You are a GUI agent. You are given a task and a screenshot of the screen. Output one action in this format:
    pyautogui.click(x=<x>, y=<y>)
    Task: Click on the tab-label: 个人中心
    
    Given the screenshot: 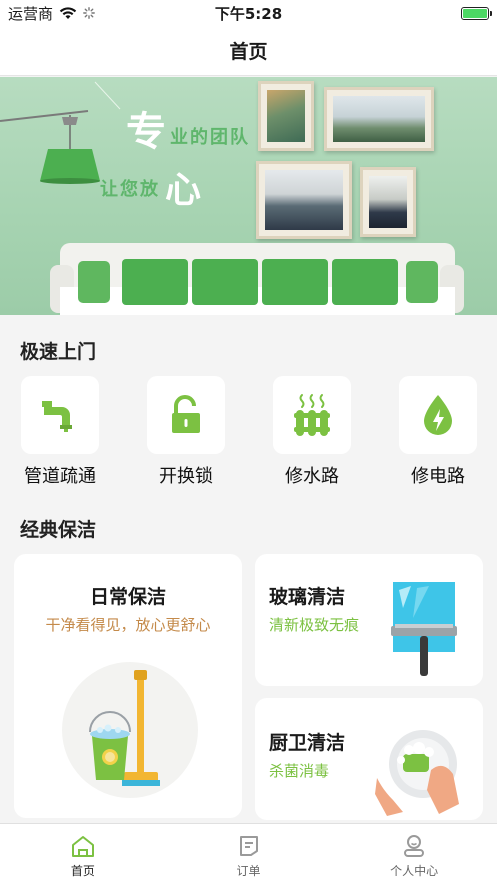 What is the action you would take?
    pyautogui.click(x=414, y=871)
    